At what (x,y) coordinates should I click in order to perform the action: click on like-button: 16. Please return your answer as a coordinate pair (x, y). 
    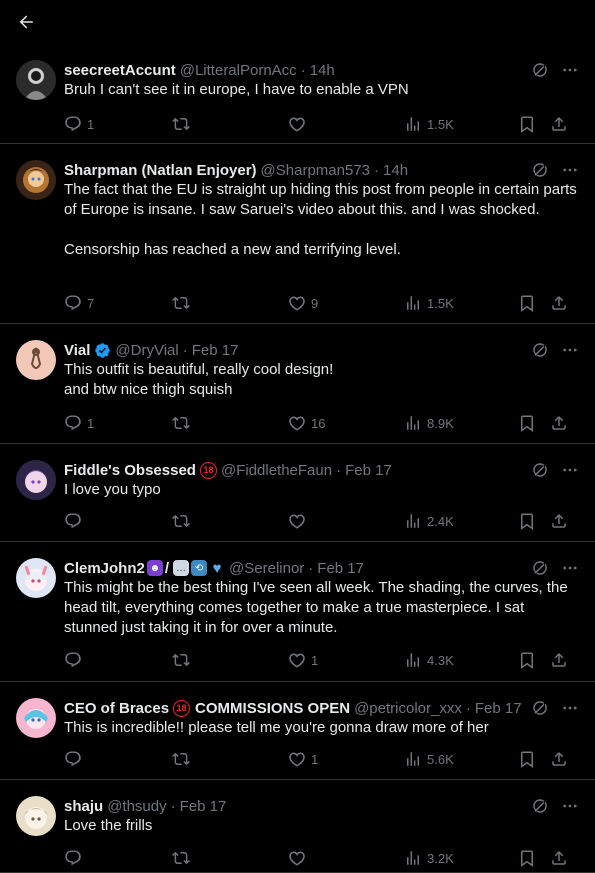
    Looking at the image, I should click on (346, 423).